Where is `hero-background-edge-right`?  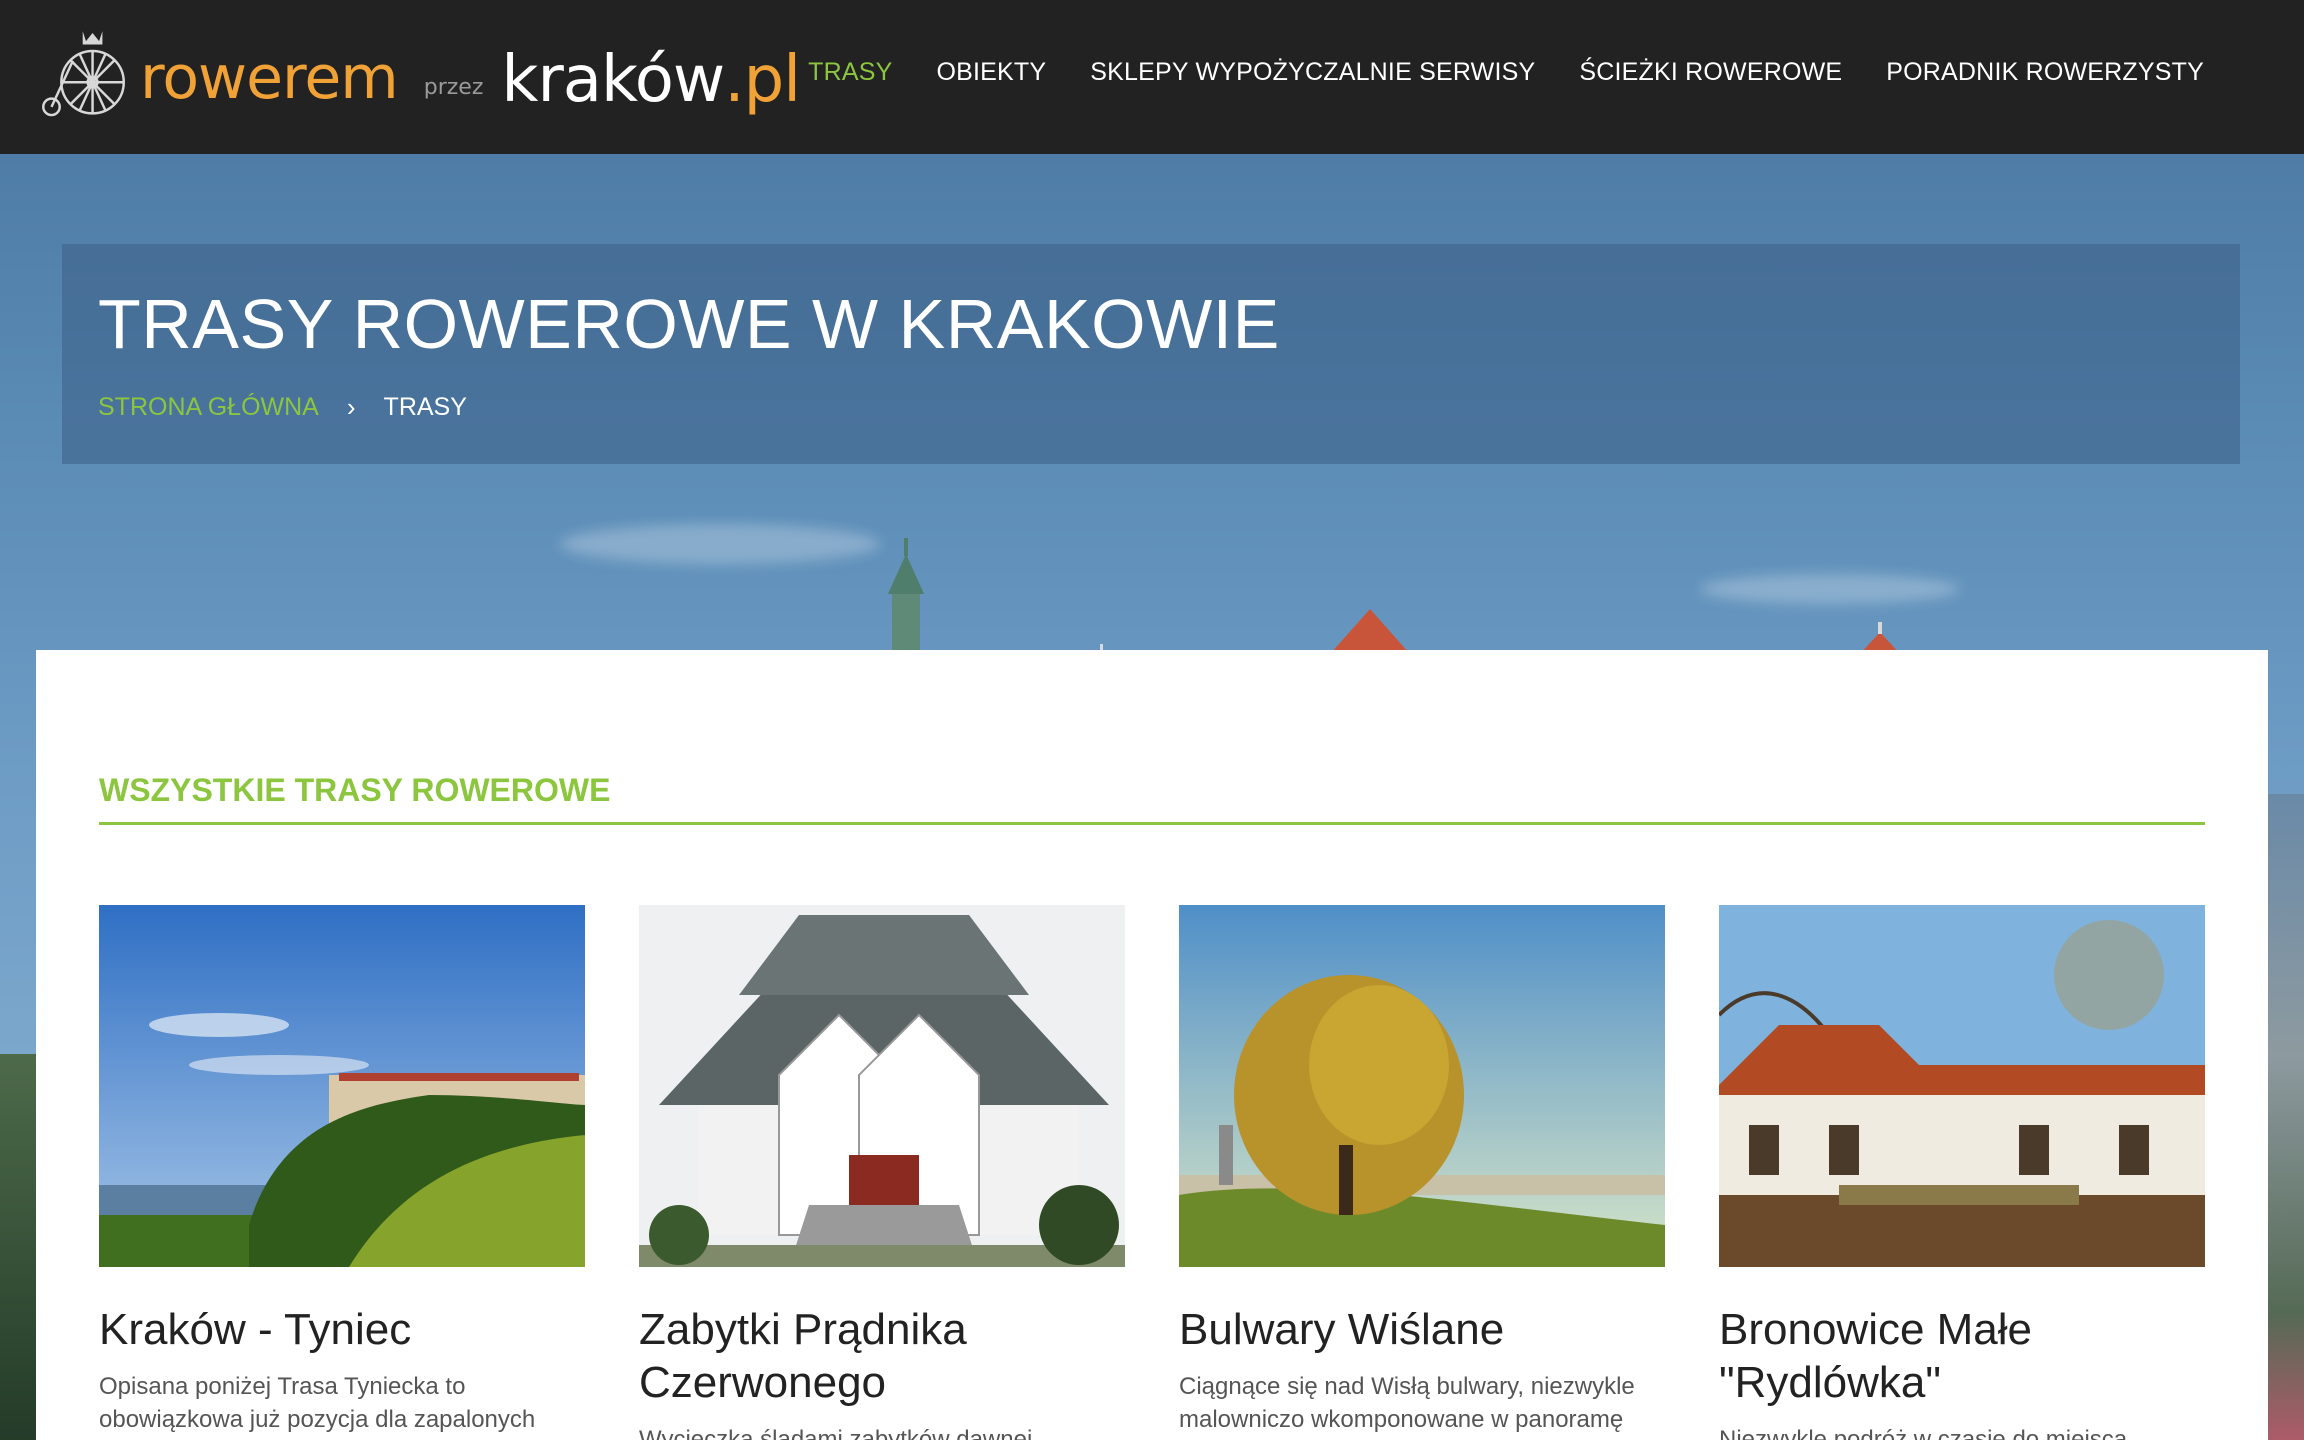 hero-background-edge-right is located at coordinates (2286, 1117).